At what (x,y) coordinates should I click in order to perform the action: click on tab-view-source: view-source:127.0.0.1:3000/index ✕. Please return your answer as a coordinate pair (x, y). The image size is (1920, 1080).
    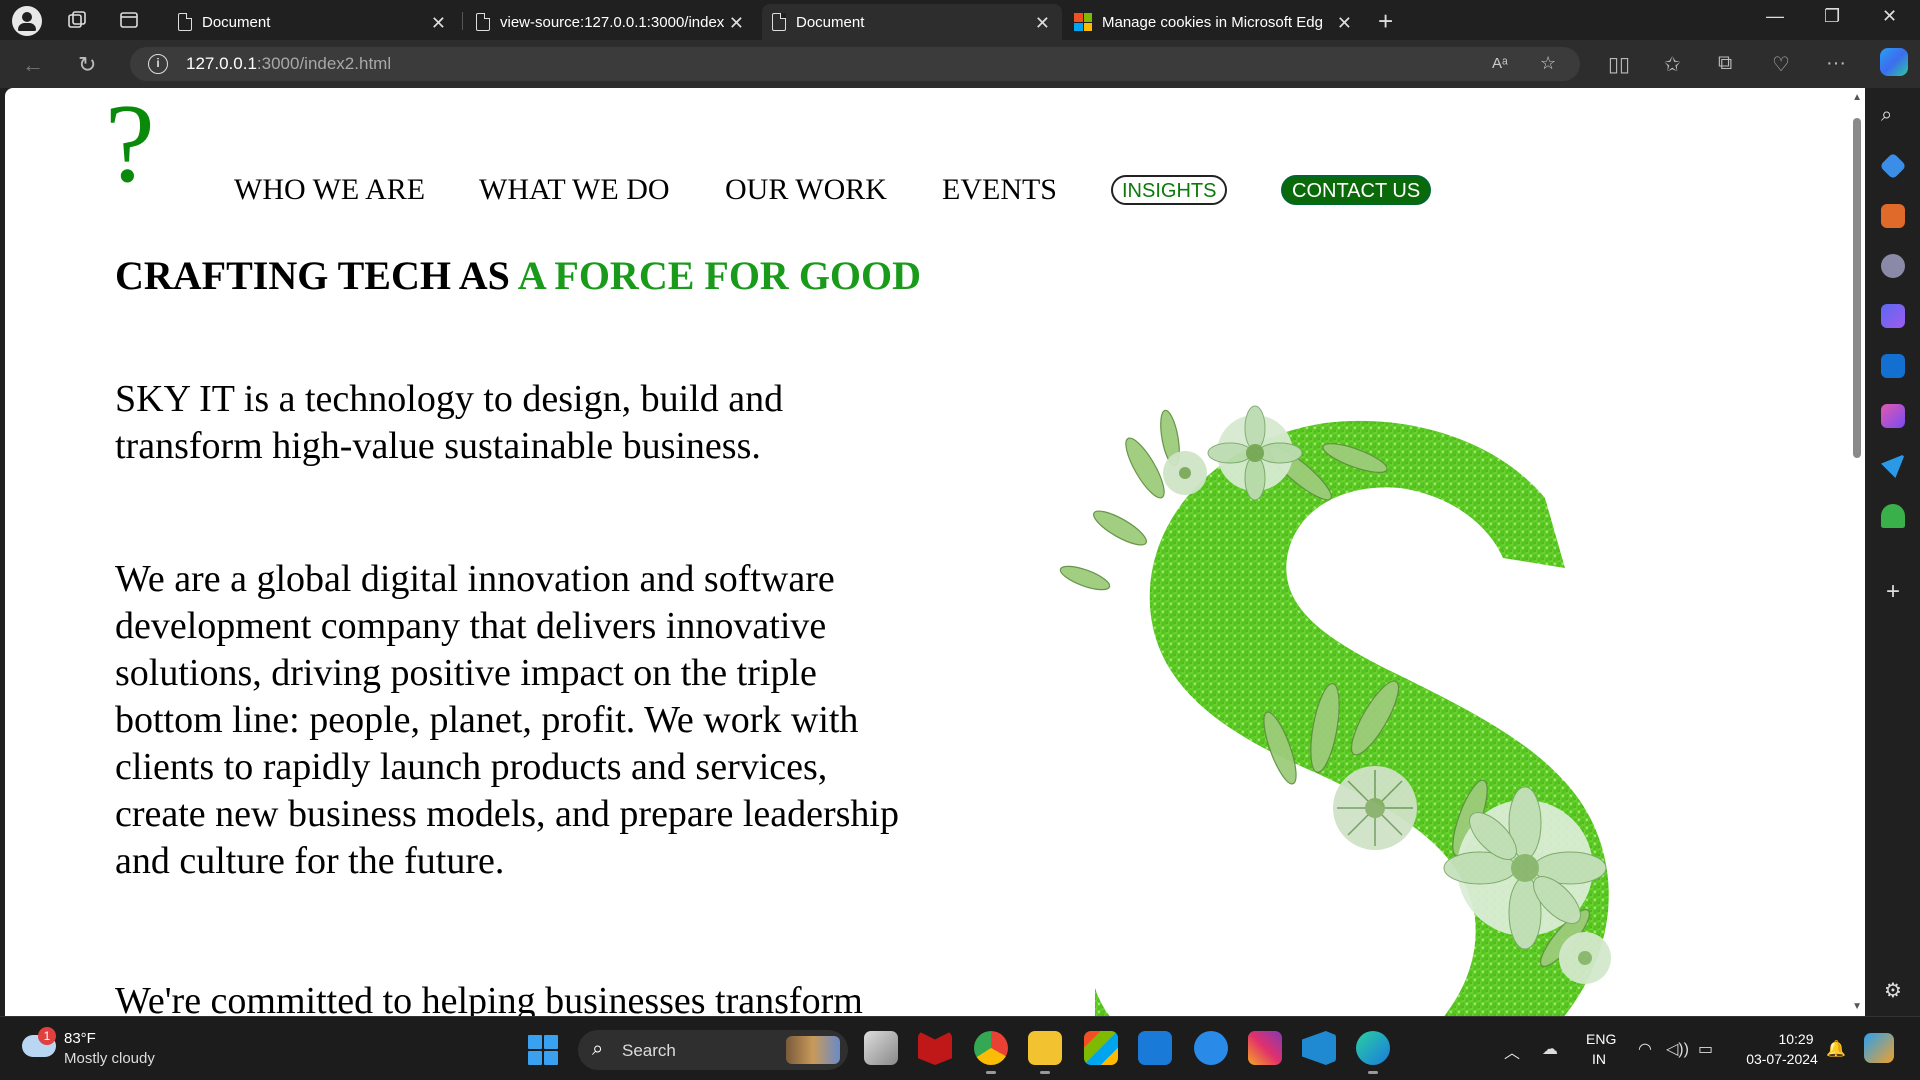
    Looking at the image, I should click on (611, 22).